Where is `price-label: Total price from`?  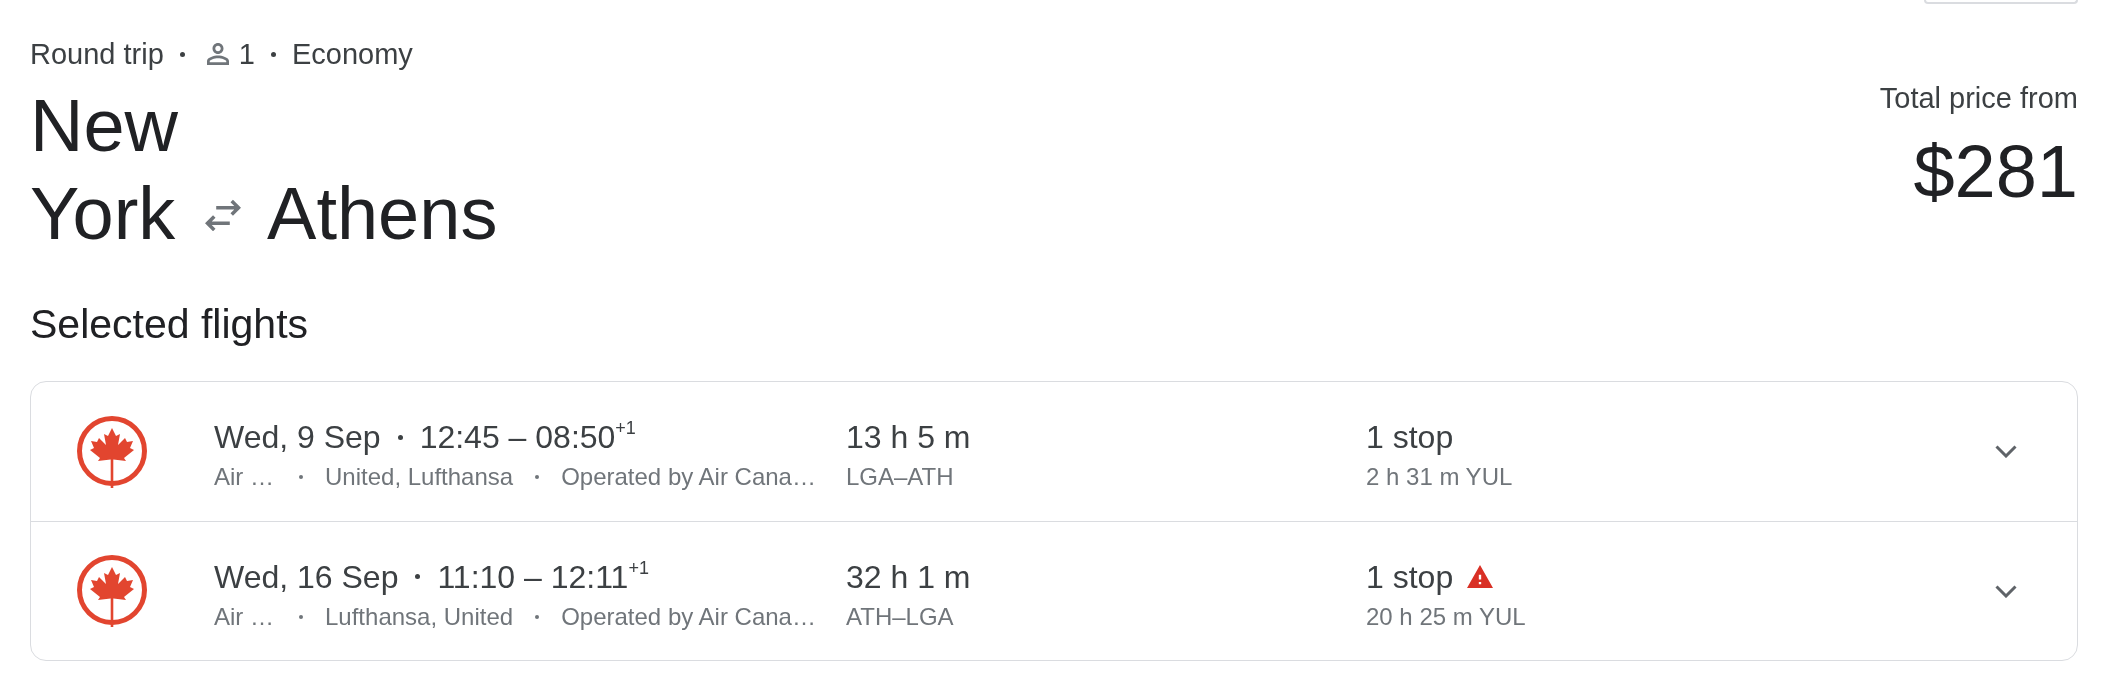
price-label: Total price from is located at coordinates (1978, 98).